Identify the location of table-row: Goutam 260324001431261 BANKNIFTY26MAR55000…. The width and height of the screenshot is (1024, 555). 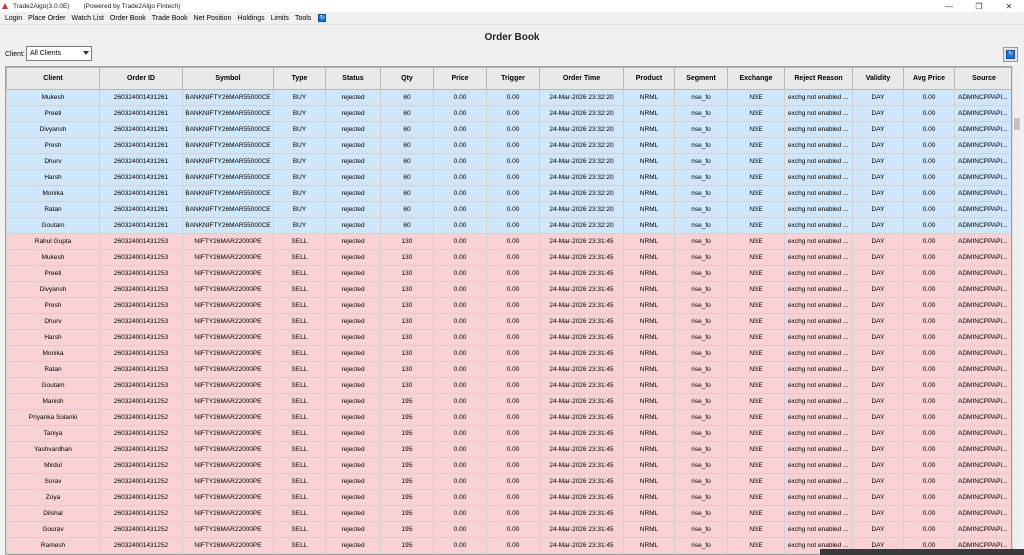
(508, 225).